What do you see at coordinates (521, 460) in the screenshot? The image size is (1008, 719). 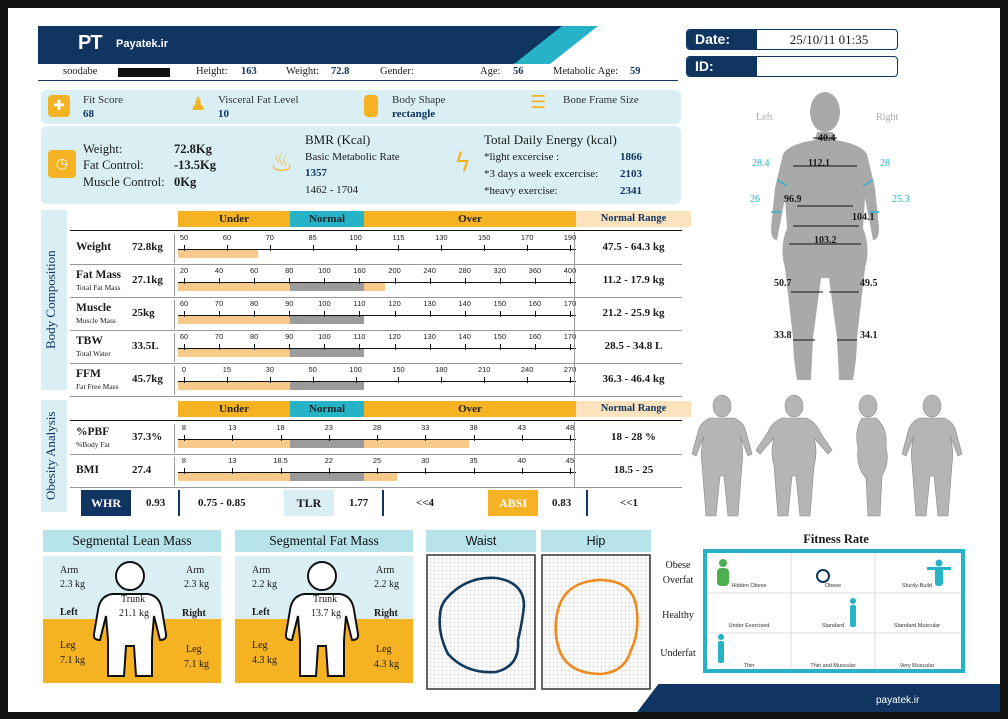 I see `tick-label: 40` at bounding box center [521, 460].